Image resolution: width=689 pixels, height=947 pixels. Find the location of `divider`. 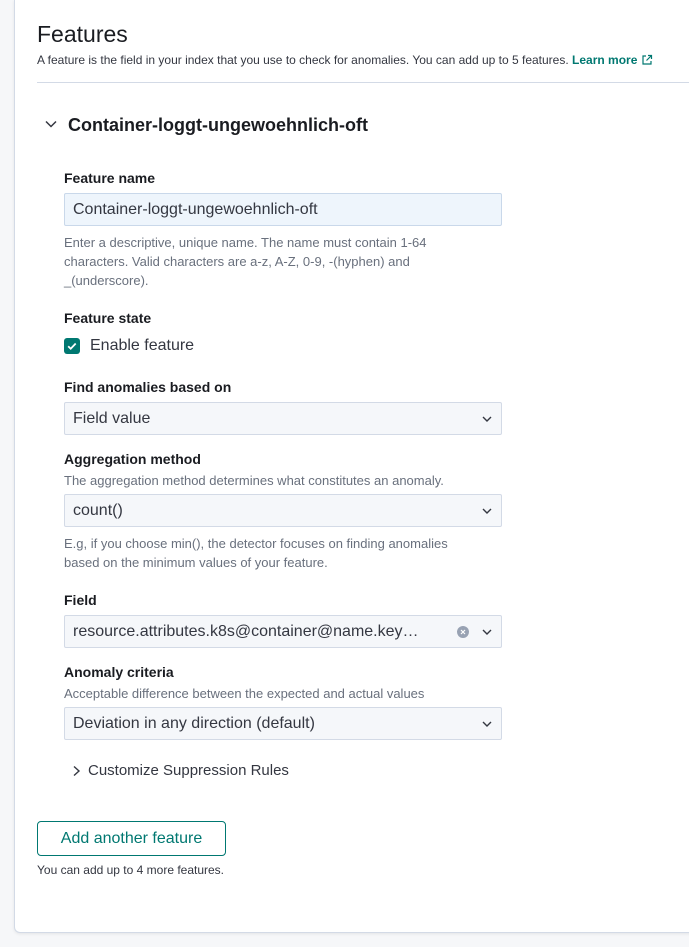

divider is located at coordinates (363, 82).